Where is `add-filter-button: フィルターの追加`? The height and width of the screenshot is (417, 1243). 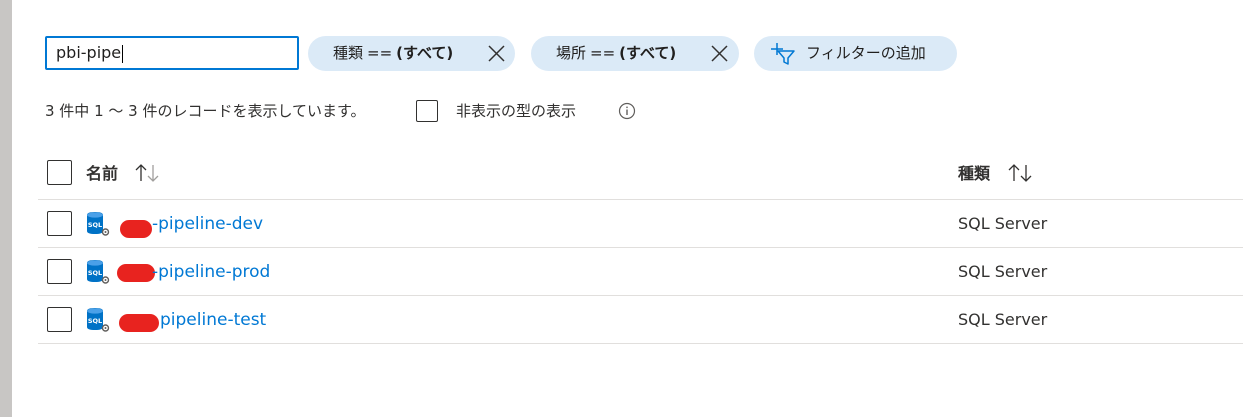
add-filter-button: フィルターの追加 is located at coordinates (855, 53).